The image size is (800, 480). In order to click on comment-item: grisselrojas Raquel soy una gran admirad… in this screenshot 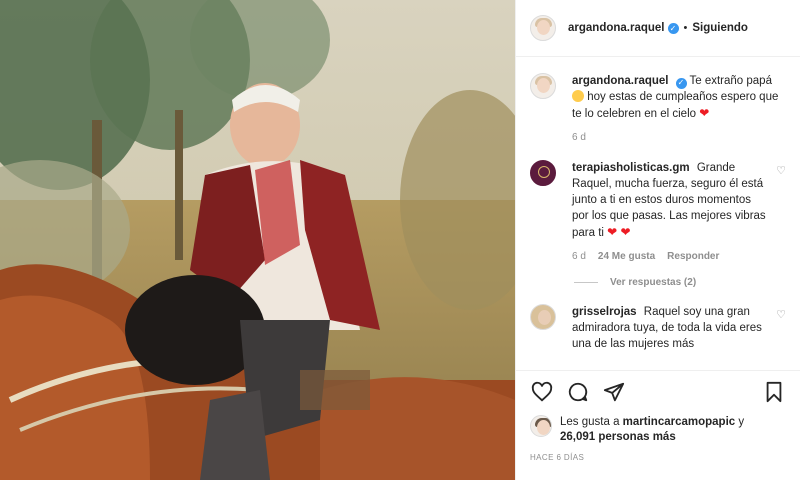, I will do `click(658, 328)`.